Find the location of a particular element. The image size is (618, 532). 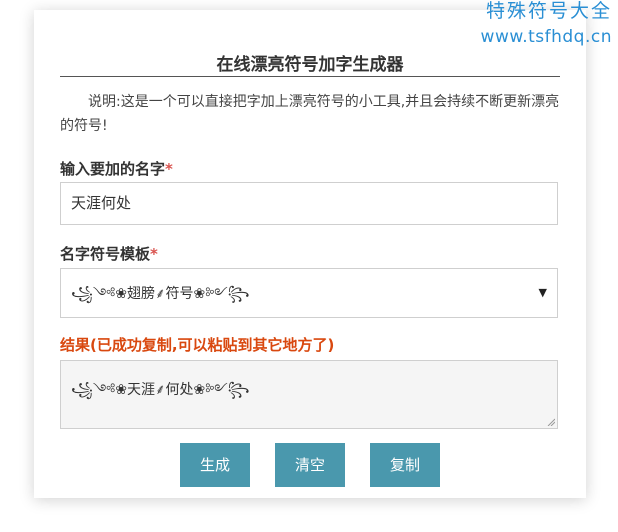

watermark: 特殊符号大全 www.tsfhdq.cn is located at coordinates (546, 24).